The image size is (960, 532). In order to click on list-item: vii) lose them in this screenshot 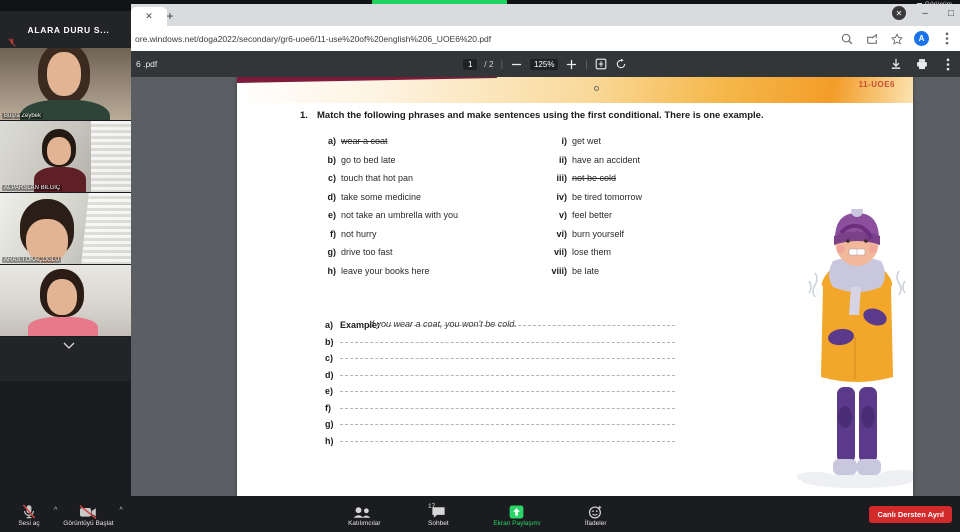, I will do `click(596, 252)`.